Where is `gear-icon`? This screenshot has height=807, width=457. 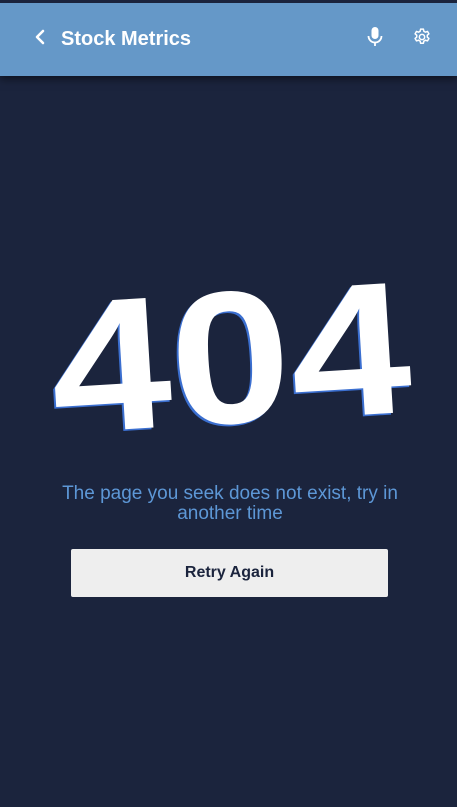 gear-icon is located at coordinates (422, 39).